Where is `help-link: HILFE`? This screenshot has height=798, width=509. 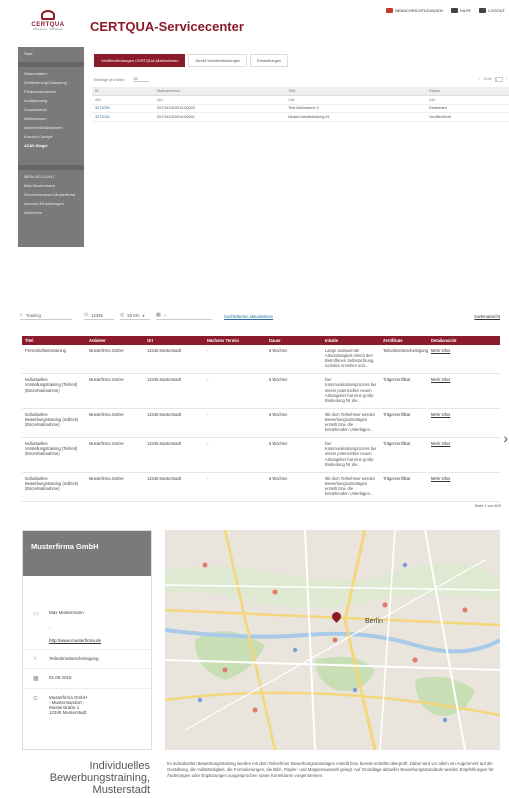
help-link: HILFE is located at coordinates (460, 10).